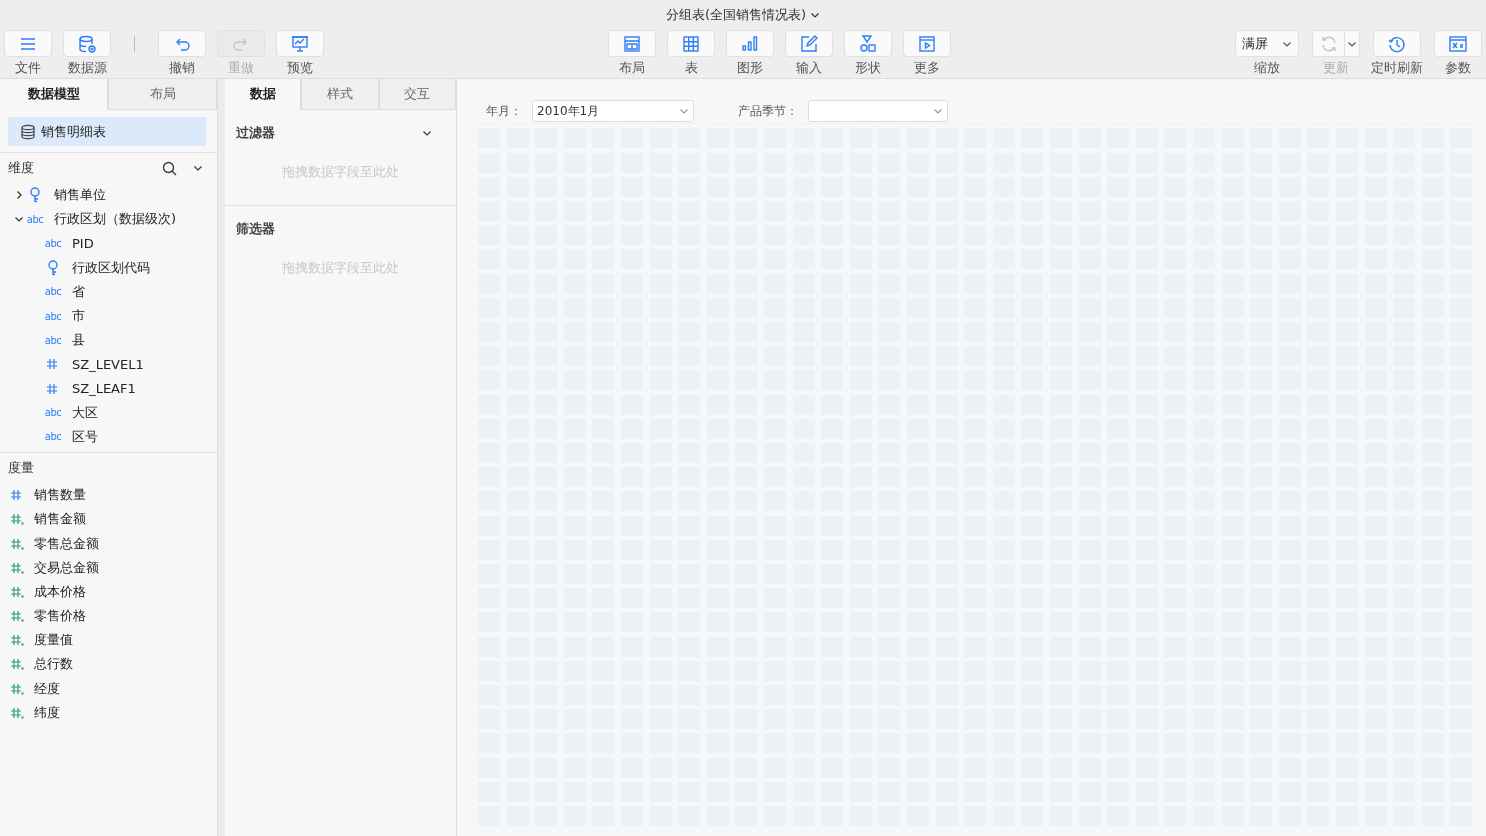  I want to click on section-title: 过滤器, so click(255, 133).